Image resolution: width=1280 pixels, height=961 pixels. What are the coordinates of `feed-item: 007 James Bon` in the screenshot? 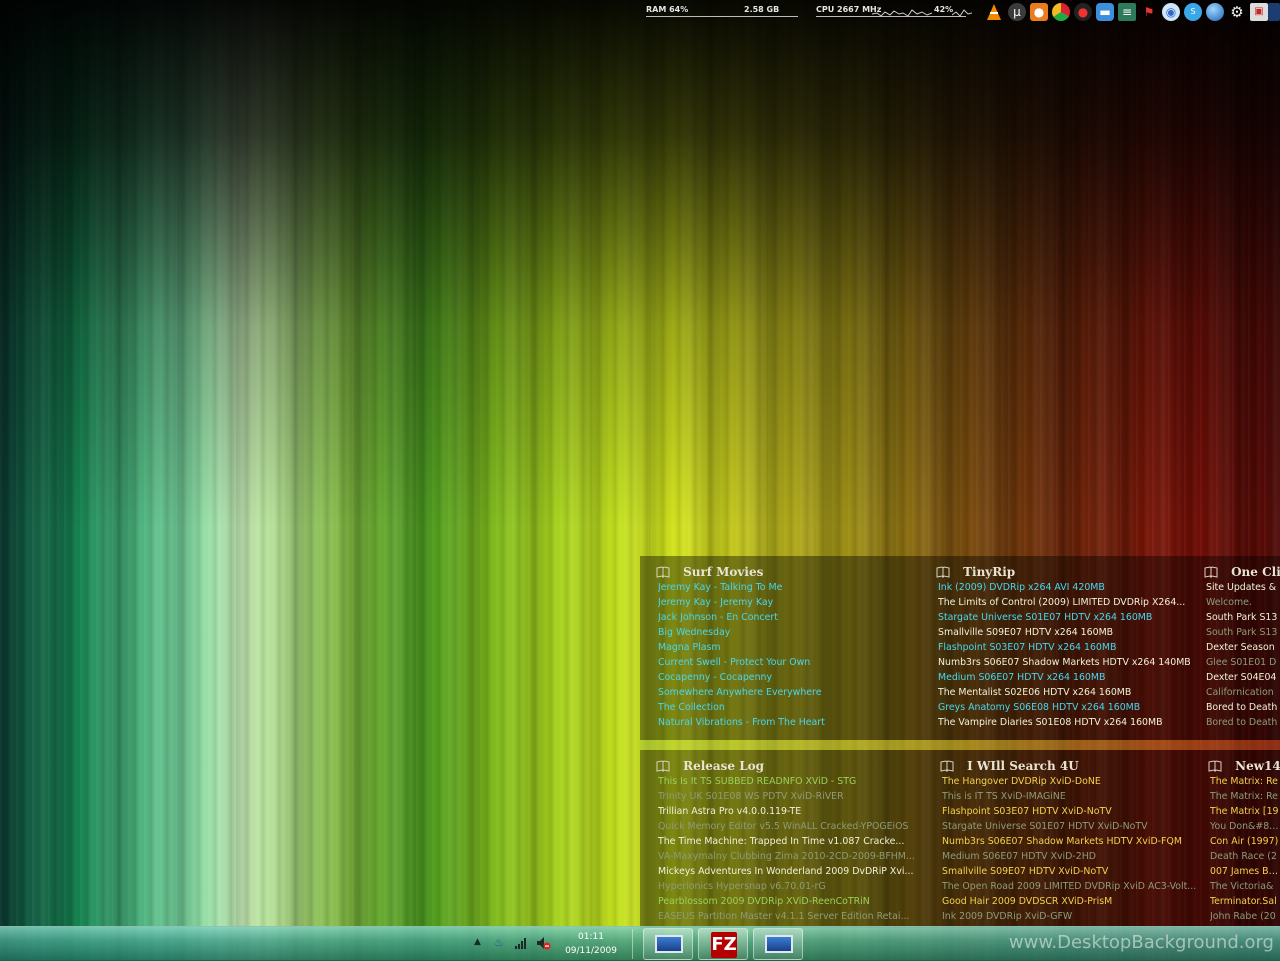 It's located at (1245, 871).